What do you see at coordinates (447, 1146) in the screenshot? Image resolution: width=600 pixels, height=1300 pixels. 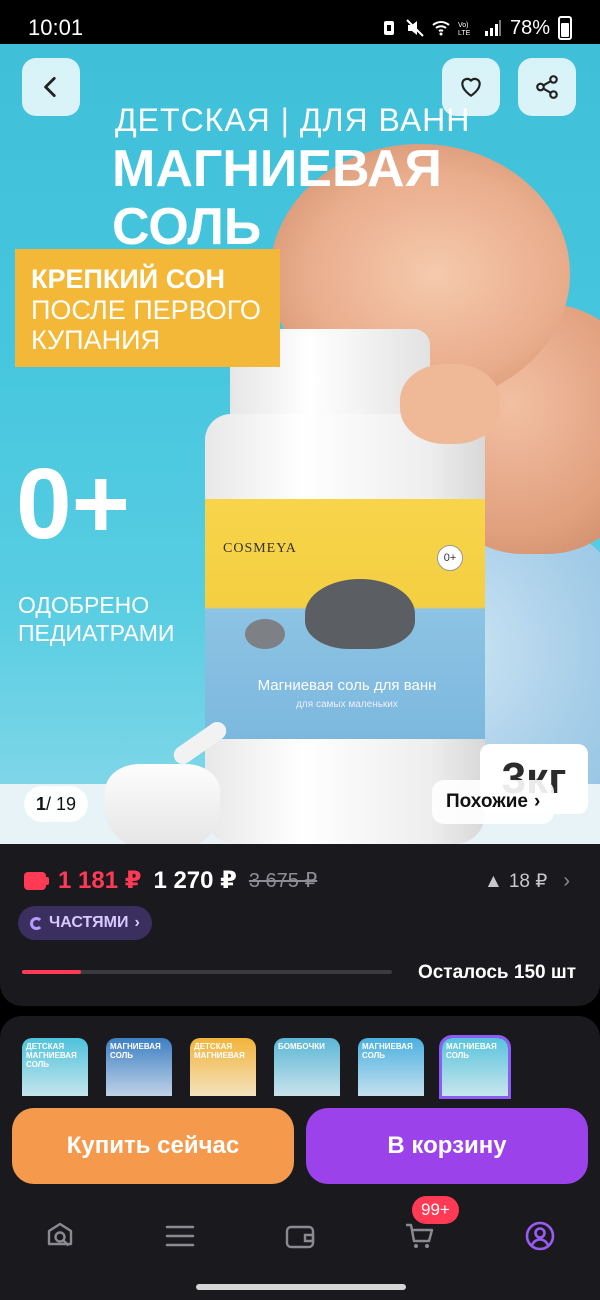 I see `add-to-cart-button: В корзину` at bounding box center [447, 1146].